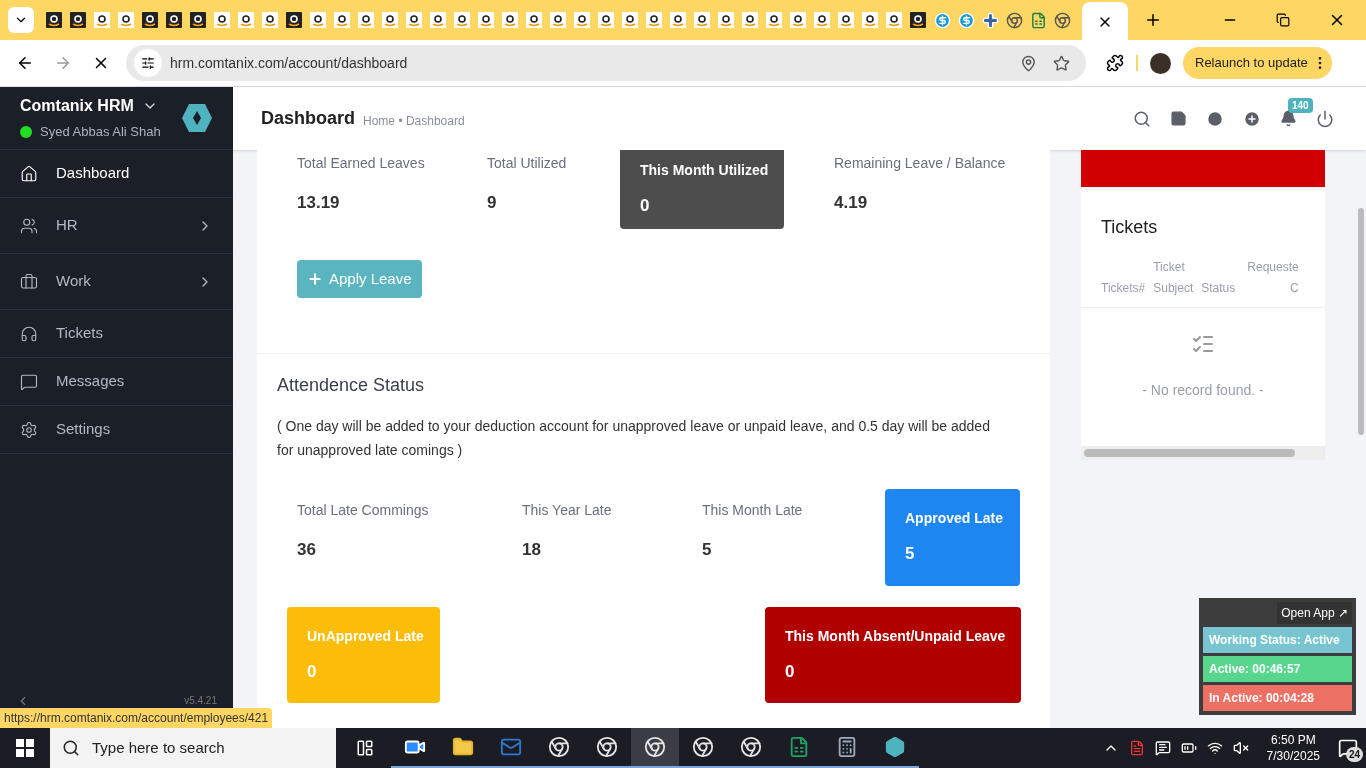  What do you see at coordinates (308, 118) in the screenshot?
I see `page-title: Dashboard` at bounding box center [308, 118].